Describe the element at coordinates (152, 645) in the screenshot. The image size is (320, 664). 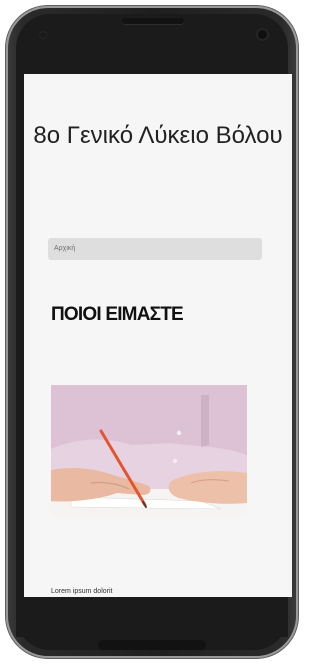
I see `bottom-speaker-icon` at that location.